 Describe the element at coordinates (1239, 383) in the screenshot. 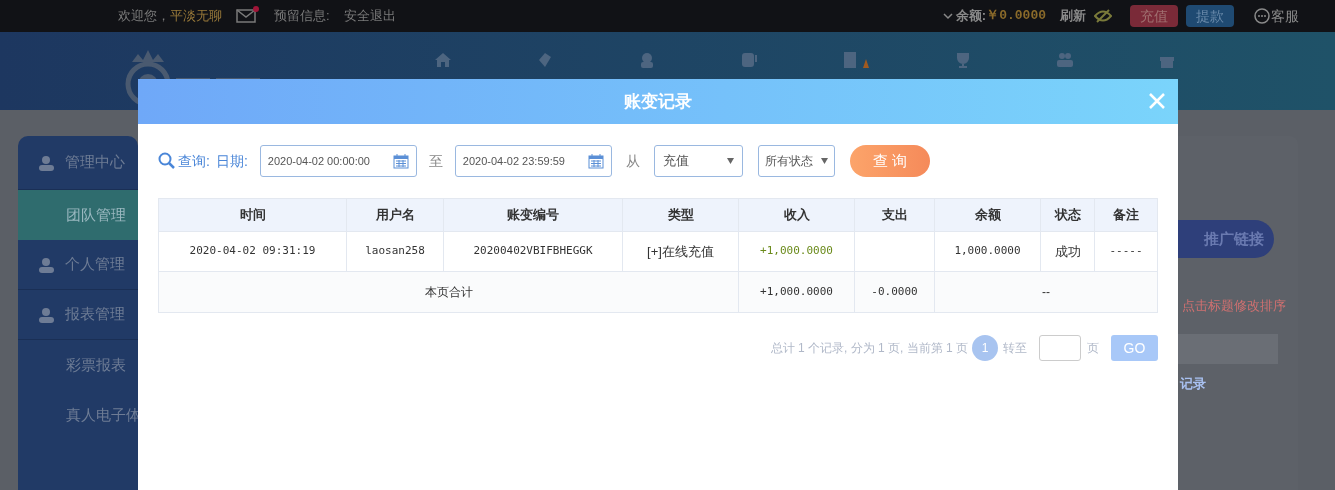

I see `records-link: 记录` at that location.